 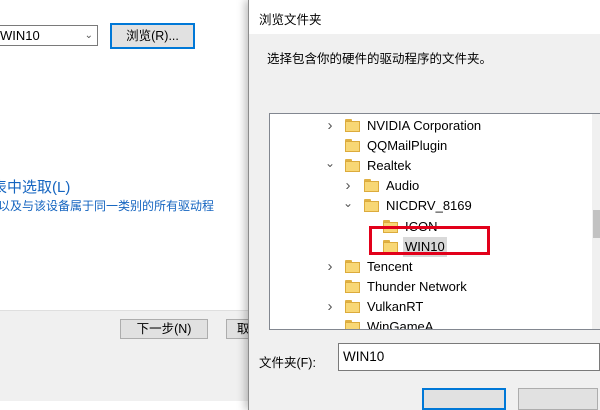 What do you see at coordinates (290, 20) in the screenshot?
I see `dialog-title: 浏览文件夹` at bounding box center [290, 20].